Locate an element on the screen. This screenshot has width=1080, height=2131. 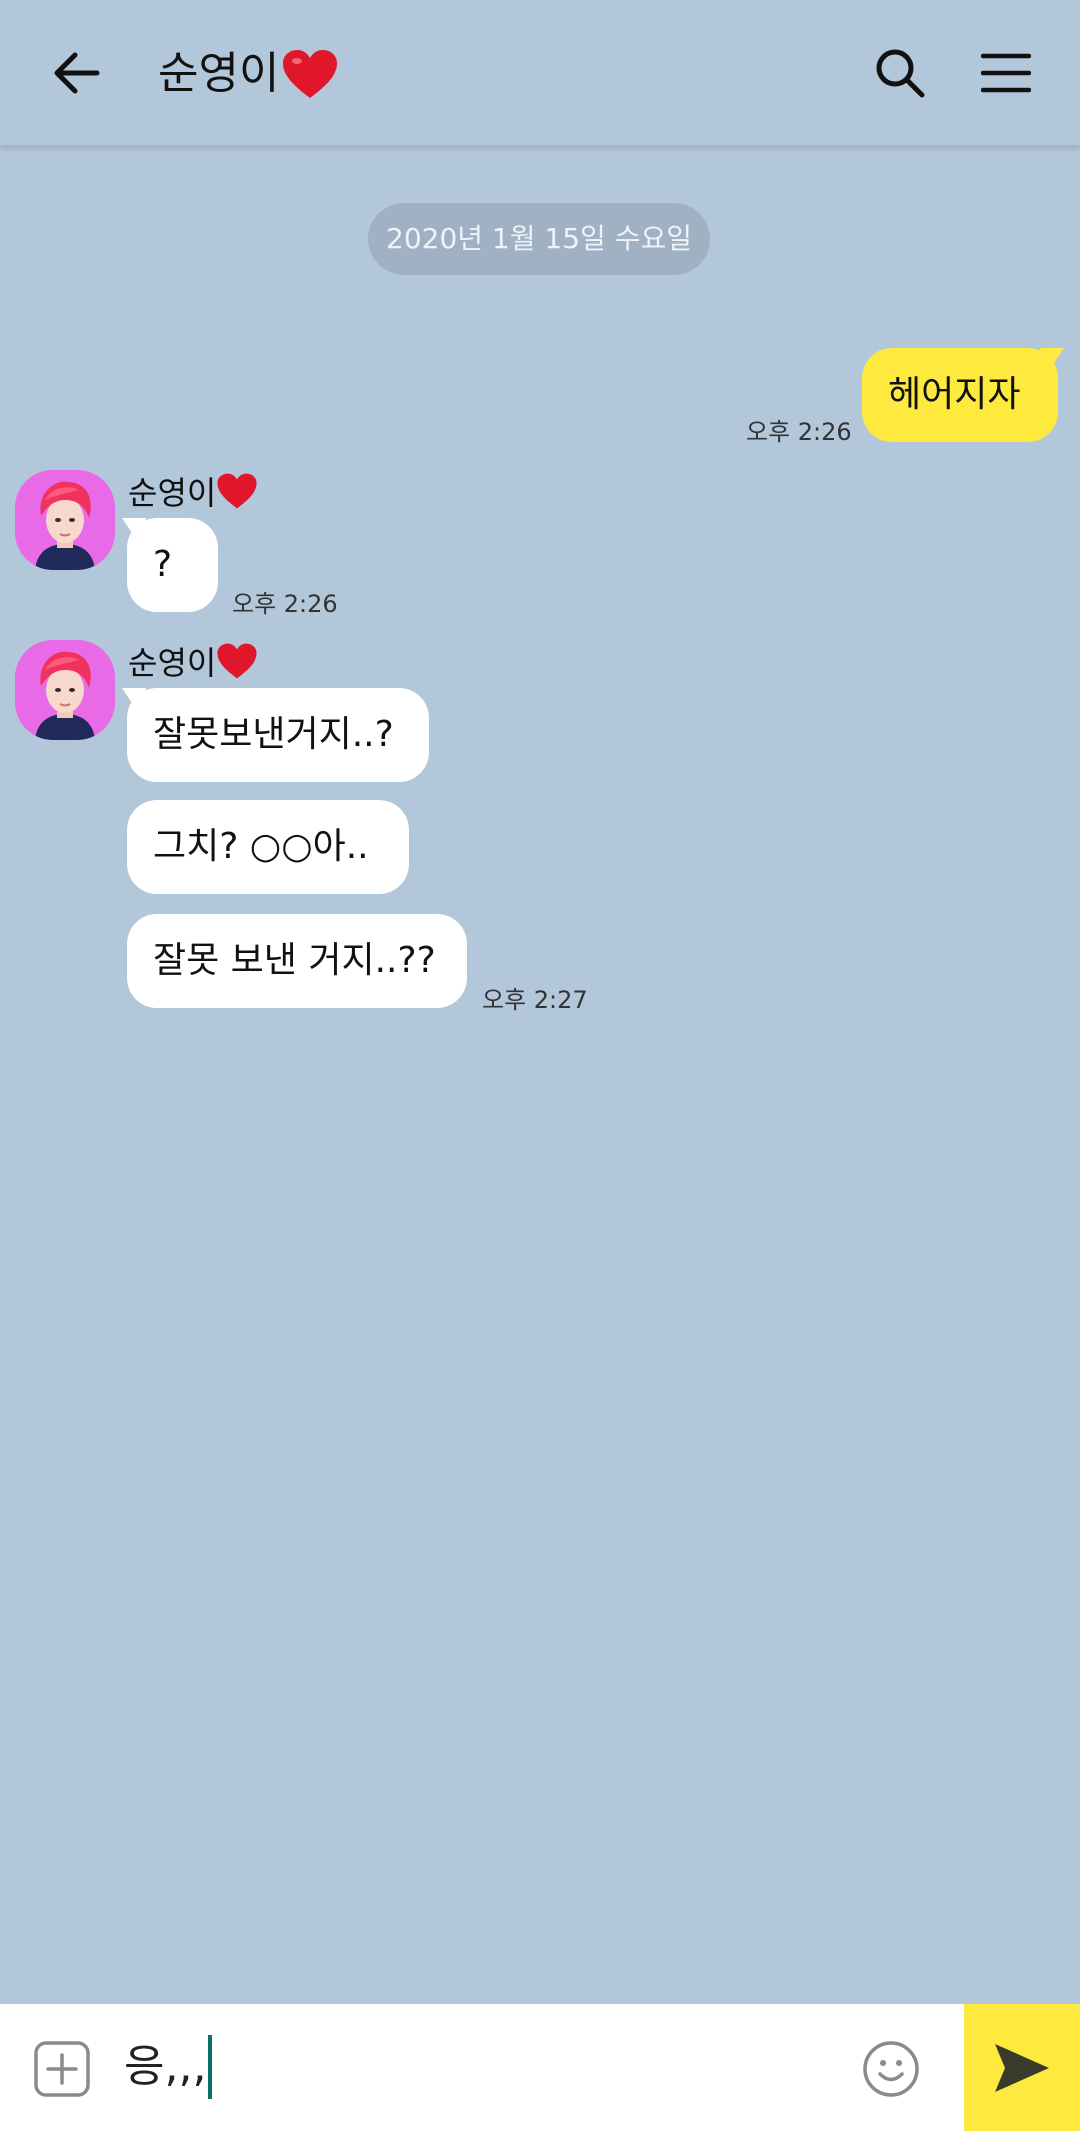
chat-title-text: 순영이 is located at coordinates (219, 73).